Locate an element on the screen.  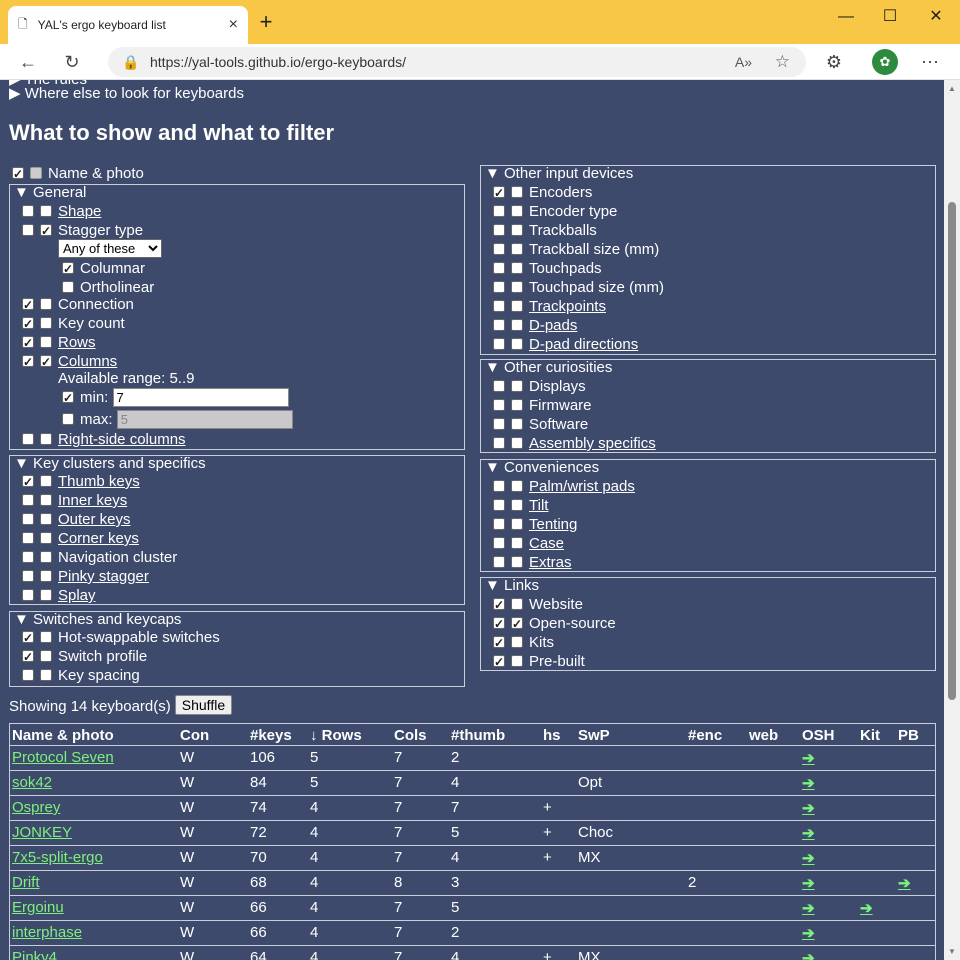
pinky-stagger-link: Pinky stagger is located at coordinates (103, 576).